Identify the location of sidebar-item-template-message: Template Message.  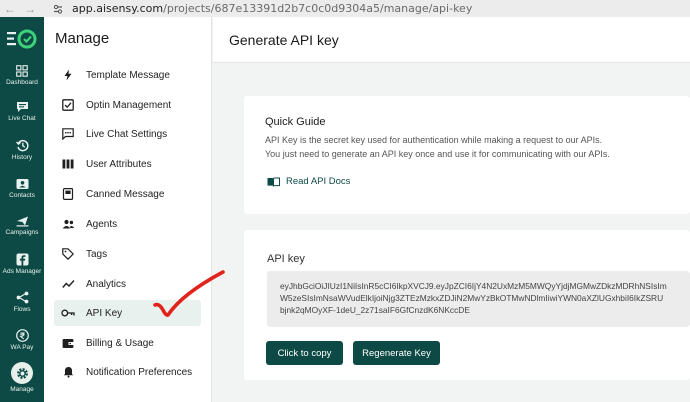
(127, 75).